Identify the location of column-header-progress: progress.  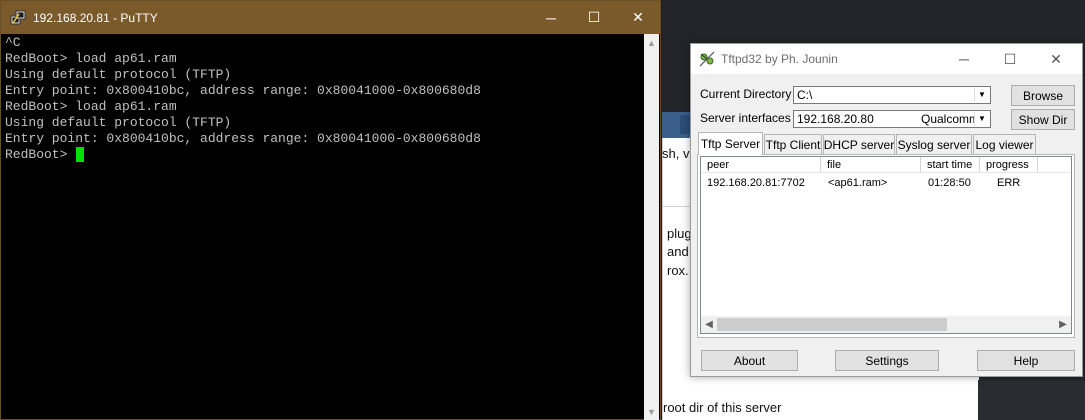
(1009, 165).